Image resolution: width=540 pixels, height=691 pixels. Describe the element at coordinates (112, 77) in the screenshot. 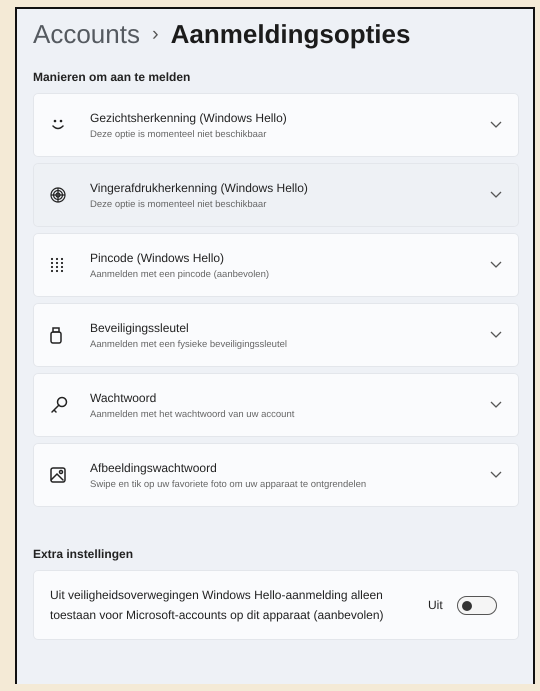

I see `section-heading: Manieren om aan te melden` at that location.